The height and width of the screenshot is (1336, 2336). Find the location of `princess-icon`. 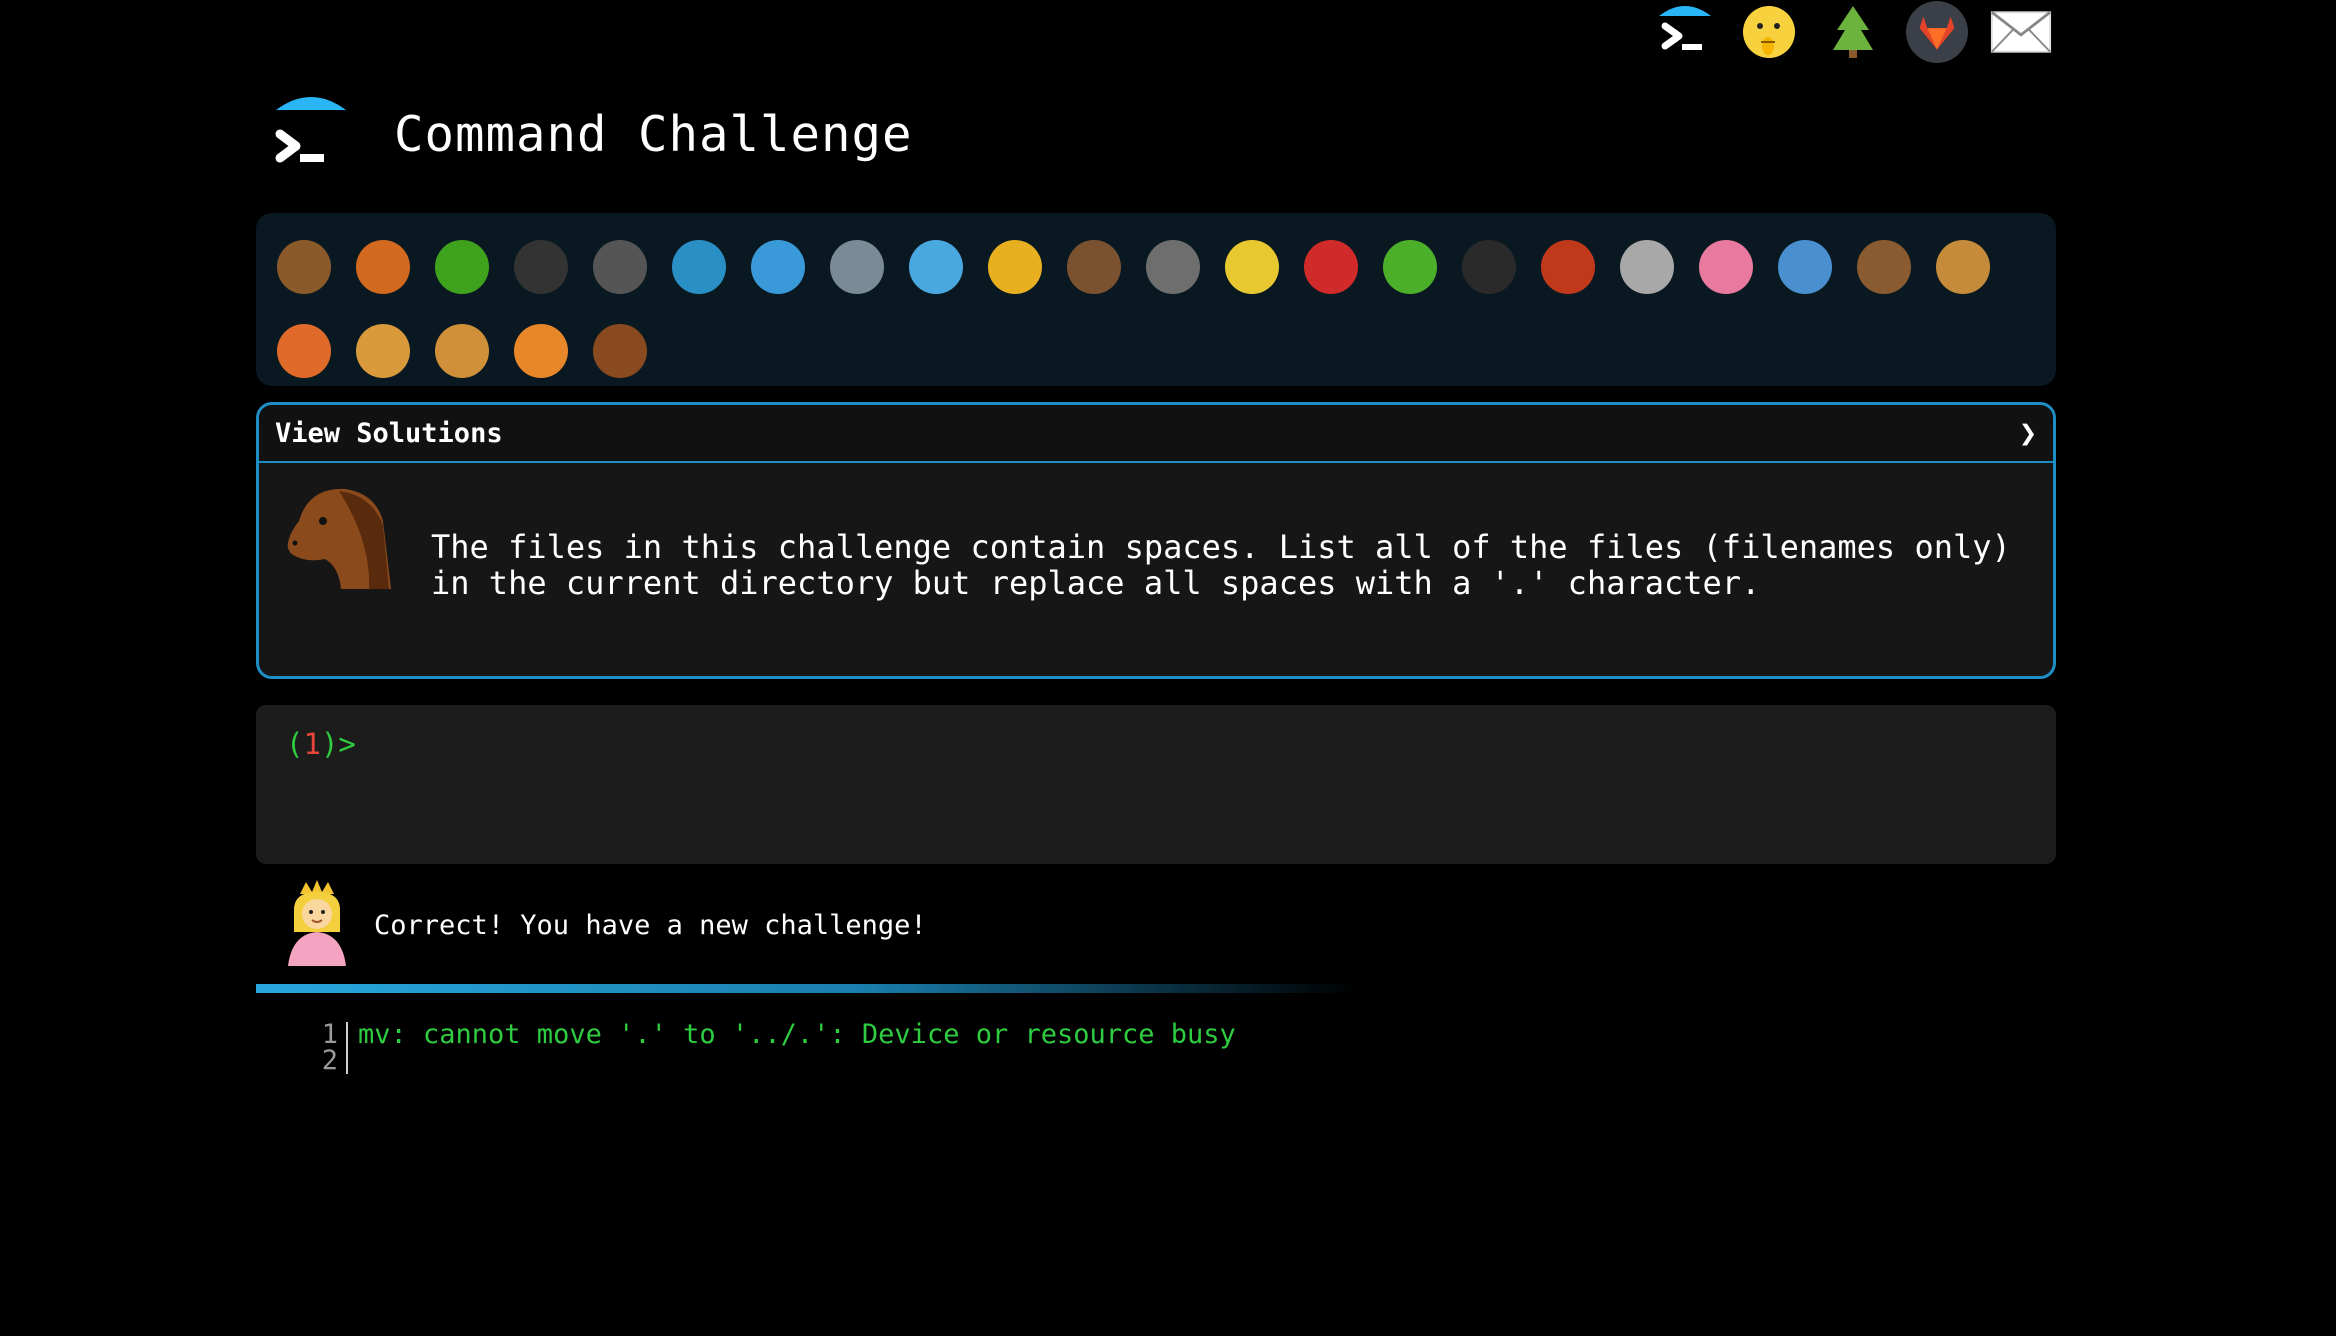

princess-icon is located at coordinates (317, 925).